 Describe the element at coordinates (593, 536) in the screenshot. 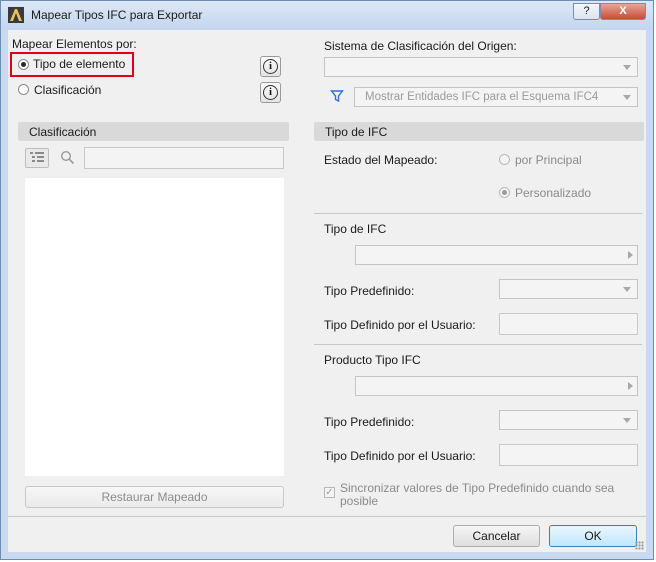

I see `ok-button: OK` at that location.